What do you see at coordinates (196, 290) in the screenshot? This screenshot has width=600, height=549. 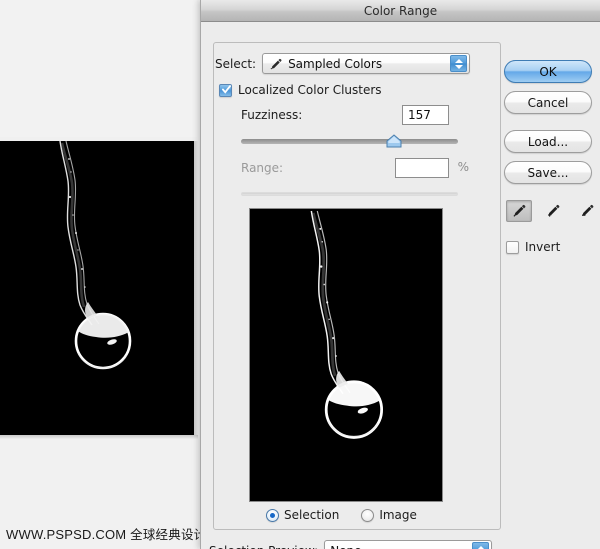 I see `photo-shadow-right` at bounding box center [196, 290].